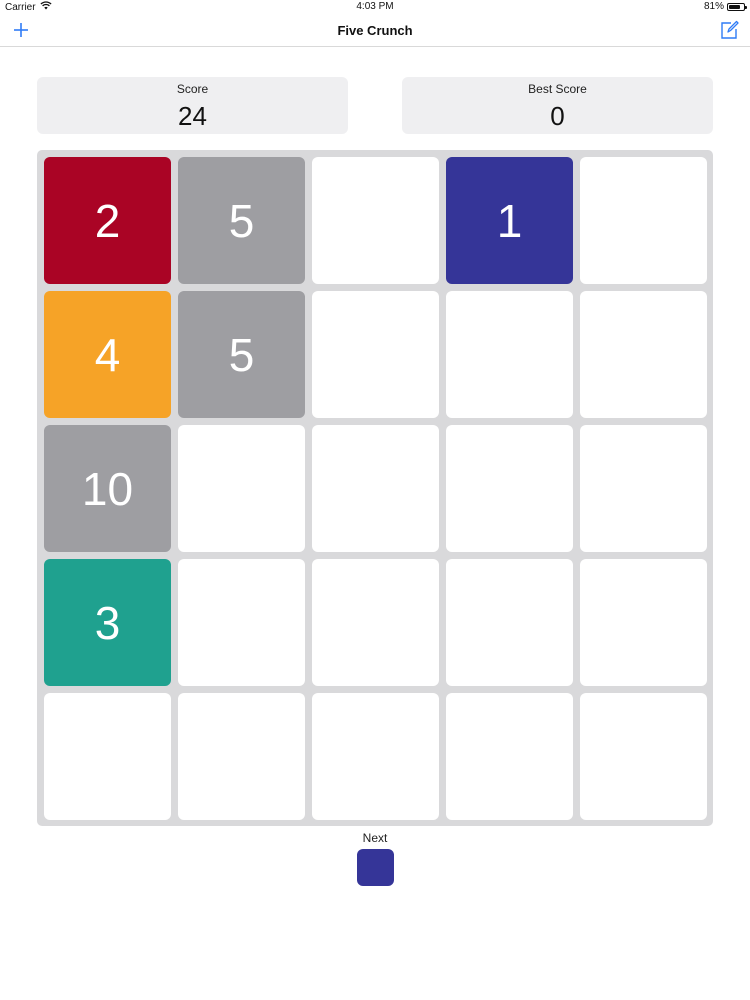 Image resolution: width=750 pixels, height=1000 pixels. What do you see at coordinates (107, 220) in the screenshot?
I see `tile-2: 2` at bounding box center [107, 220].